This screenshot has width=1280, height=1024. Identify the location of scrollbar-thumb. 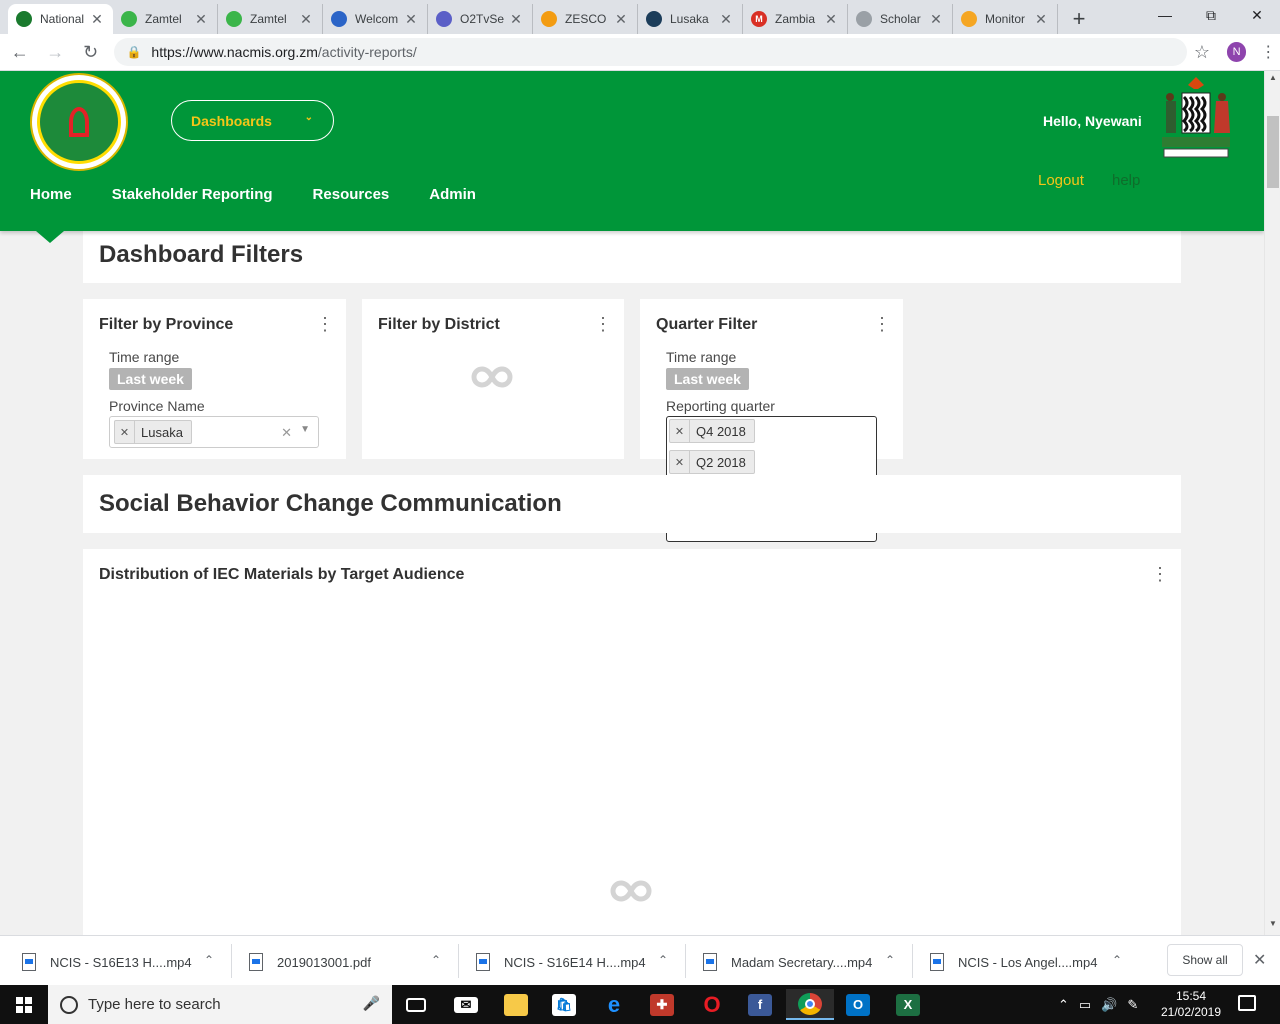
(1273, 152).